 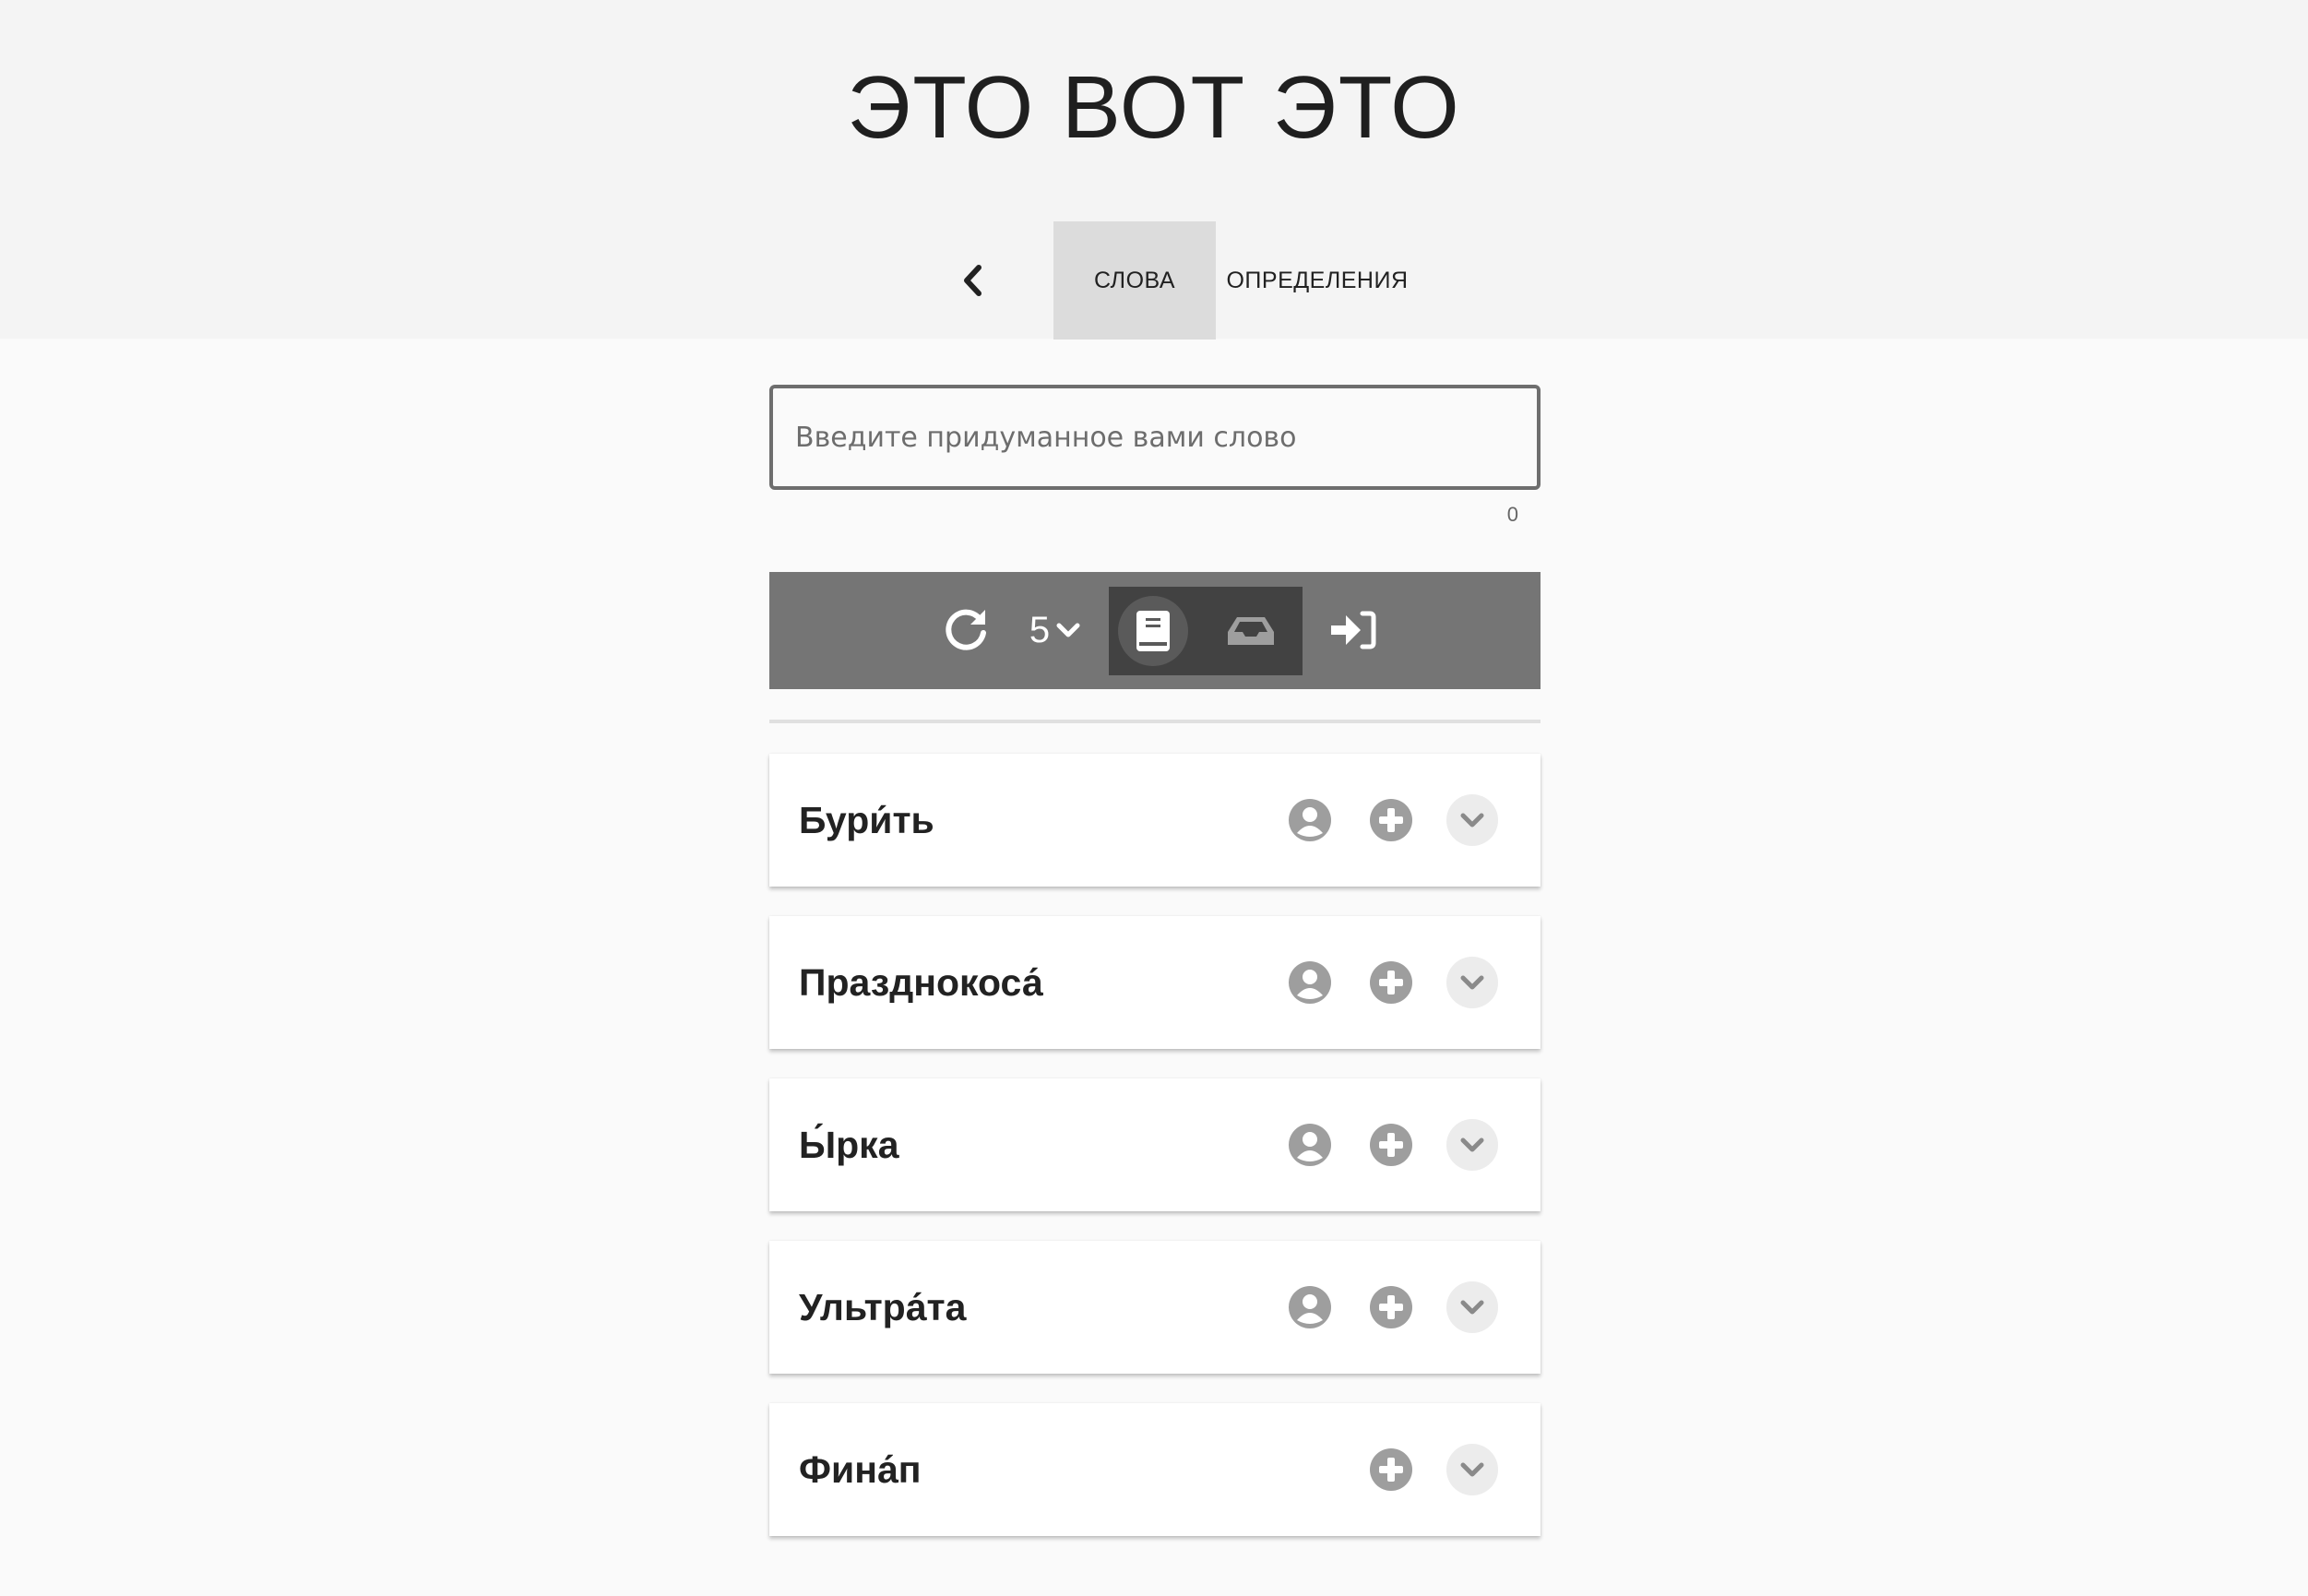 What do you see at coordinates (1155, 982) in the screenshot?
I see `word-card: Празднокоса́` at bounding box center [1155, 982].